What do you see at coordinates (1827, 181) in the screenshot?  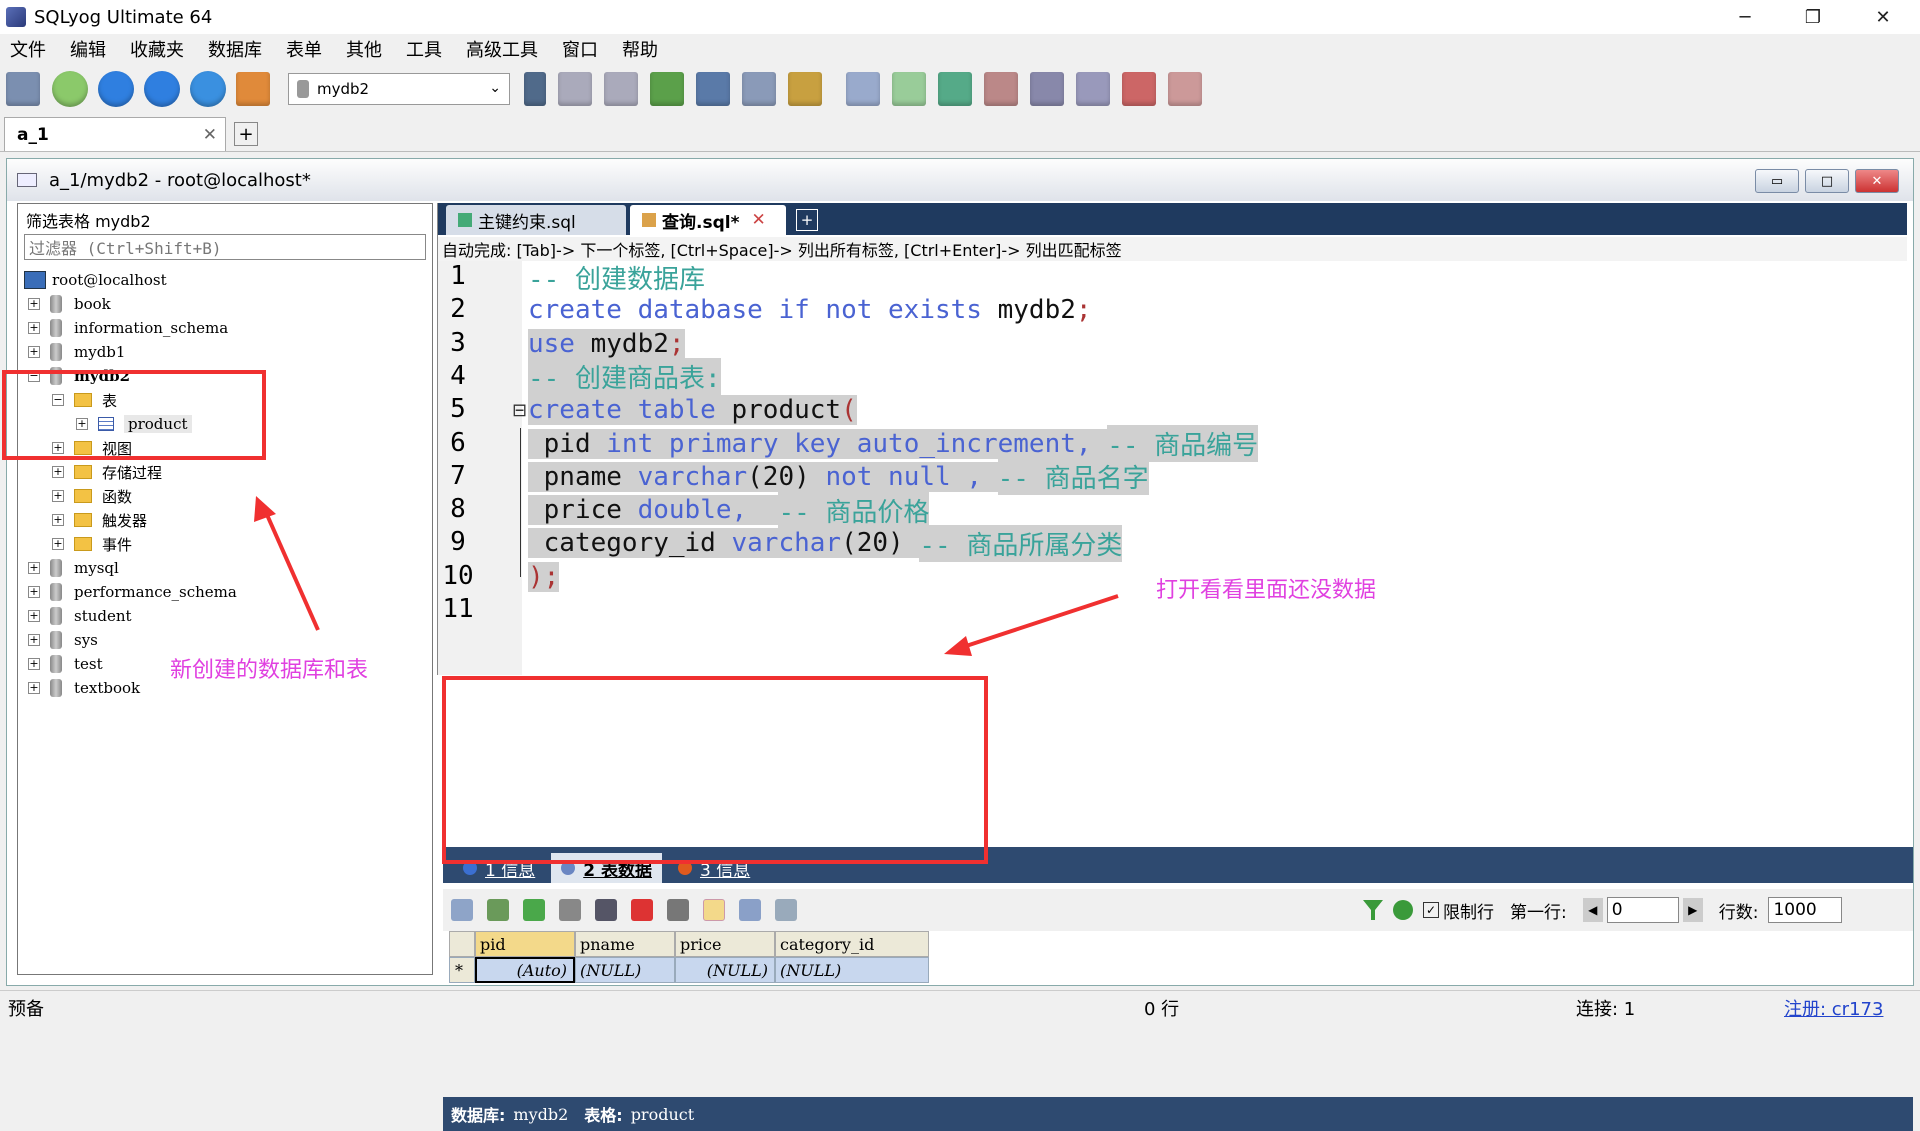 I see `child-maximize-button: □` at bounding box center [1827, 181].